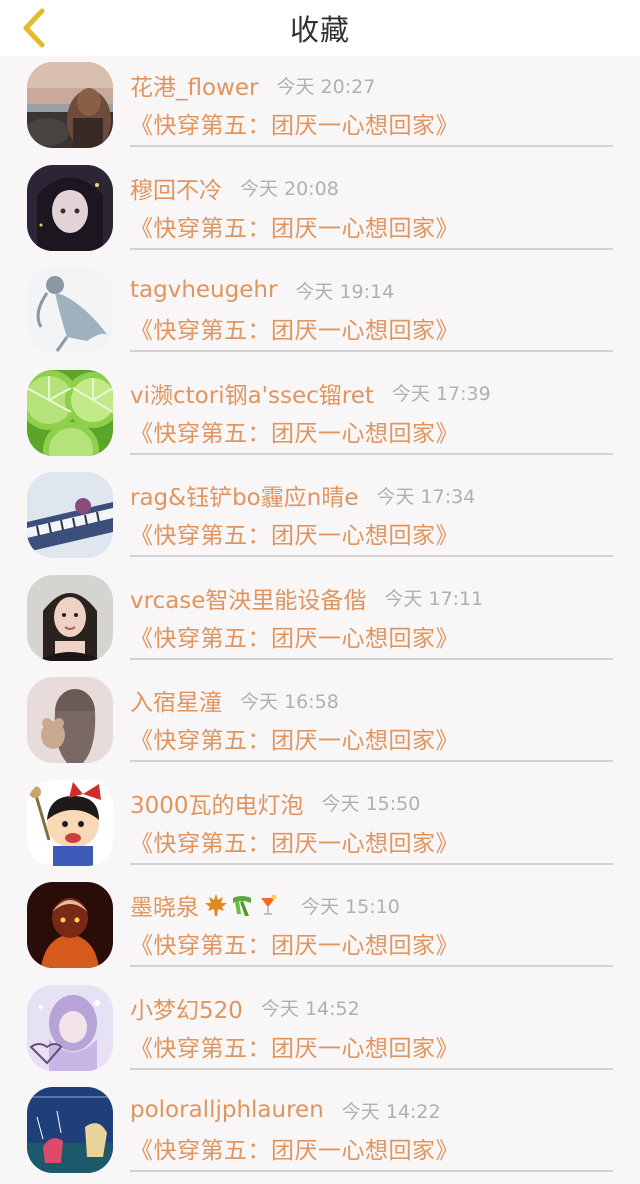  What do you see at coordinates (245, 1008) in the screenshot?
I see `item-meta: 小梦幻520 今天 14:52` at bounding box center [245, 1008].